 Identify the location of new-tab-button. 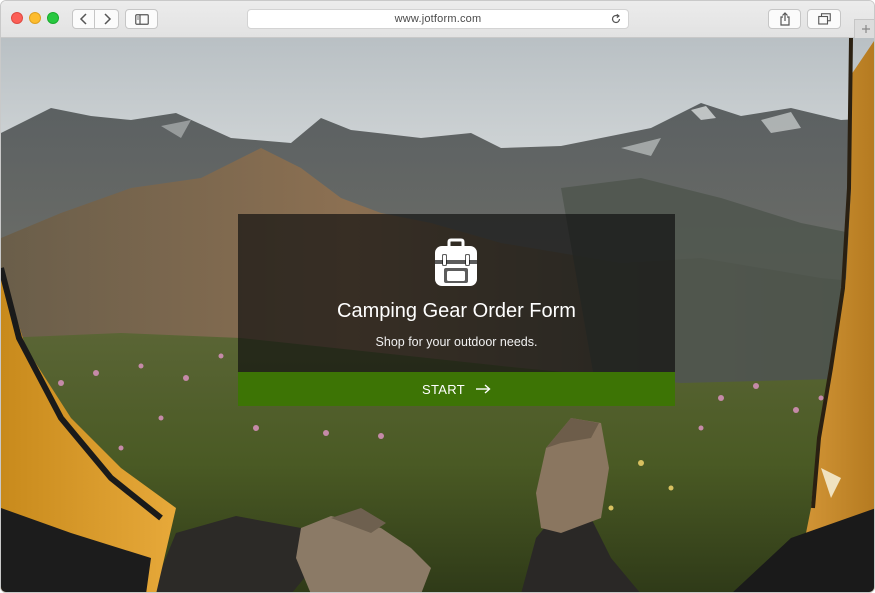
(864, 28).